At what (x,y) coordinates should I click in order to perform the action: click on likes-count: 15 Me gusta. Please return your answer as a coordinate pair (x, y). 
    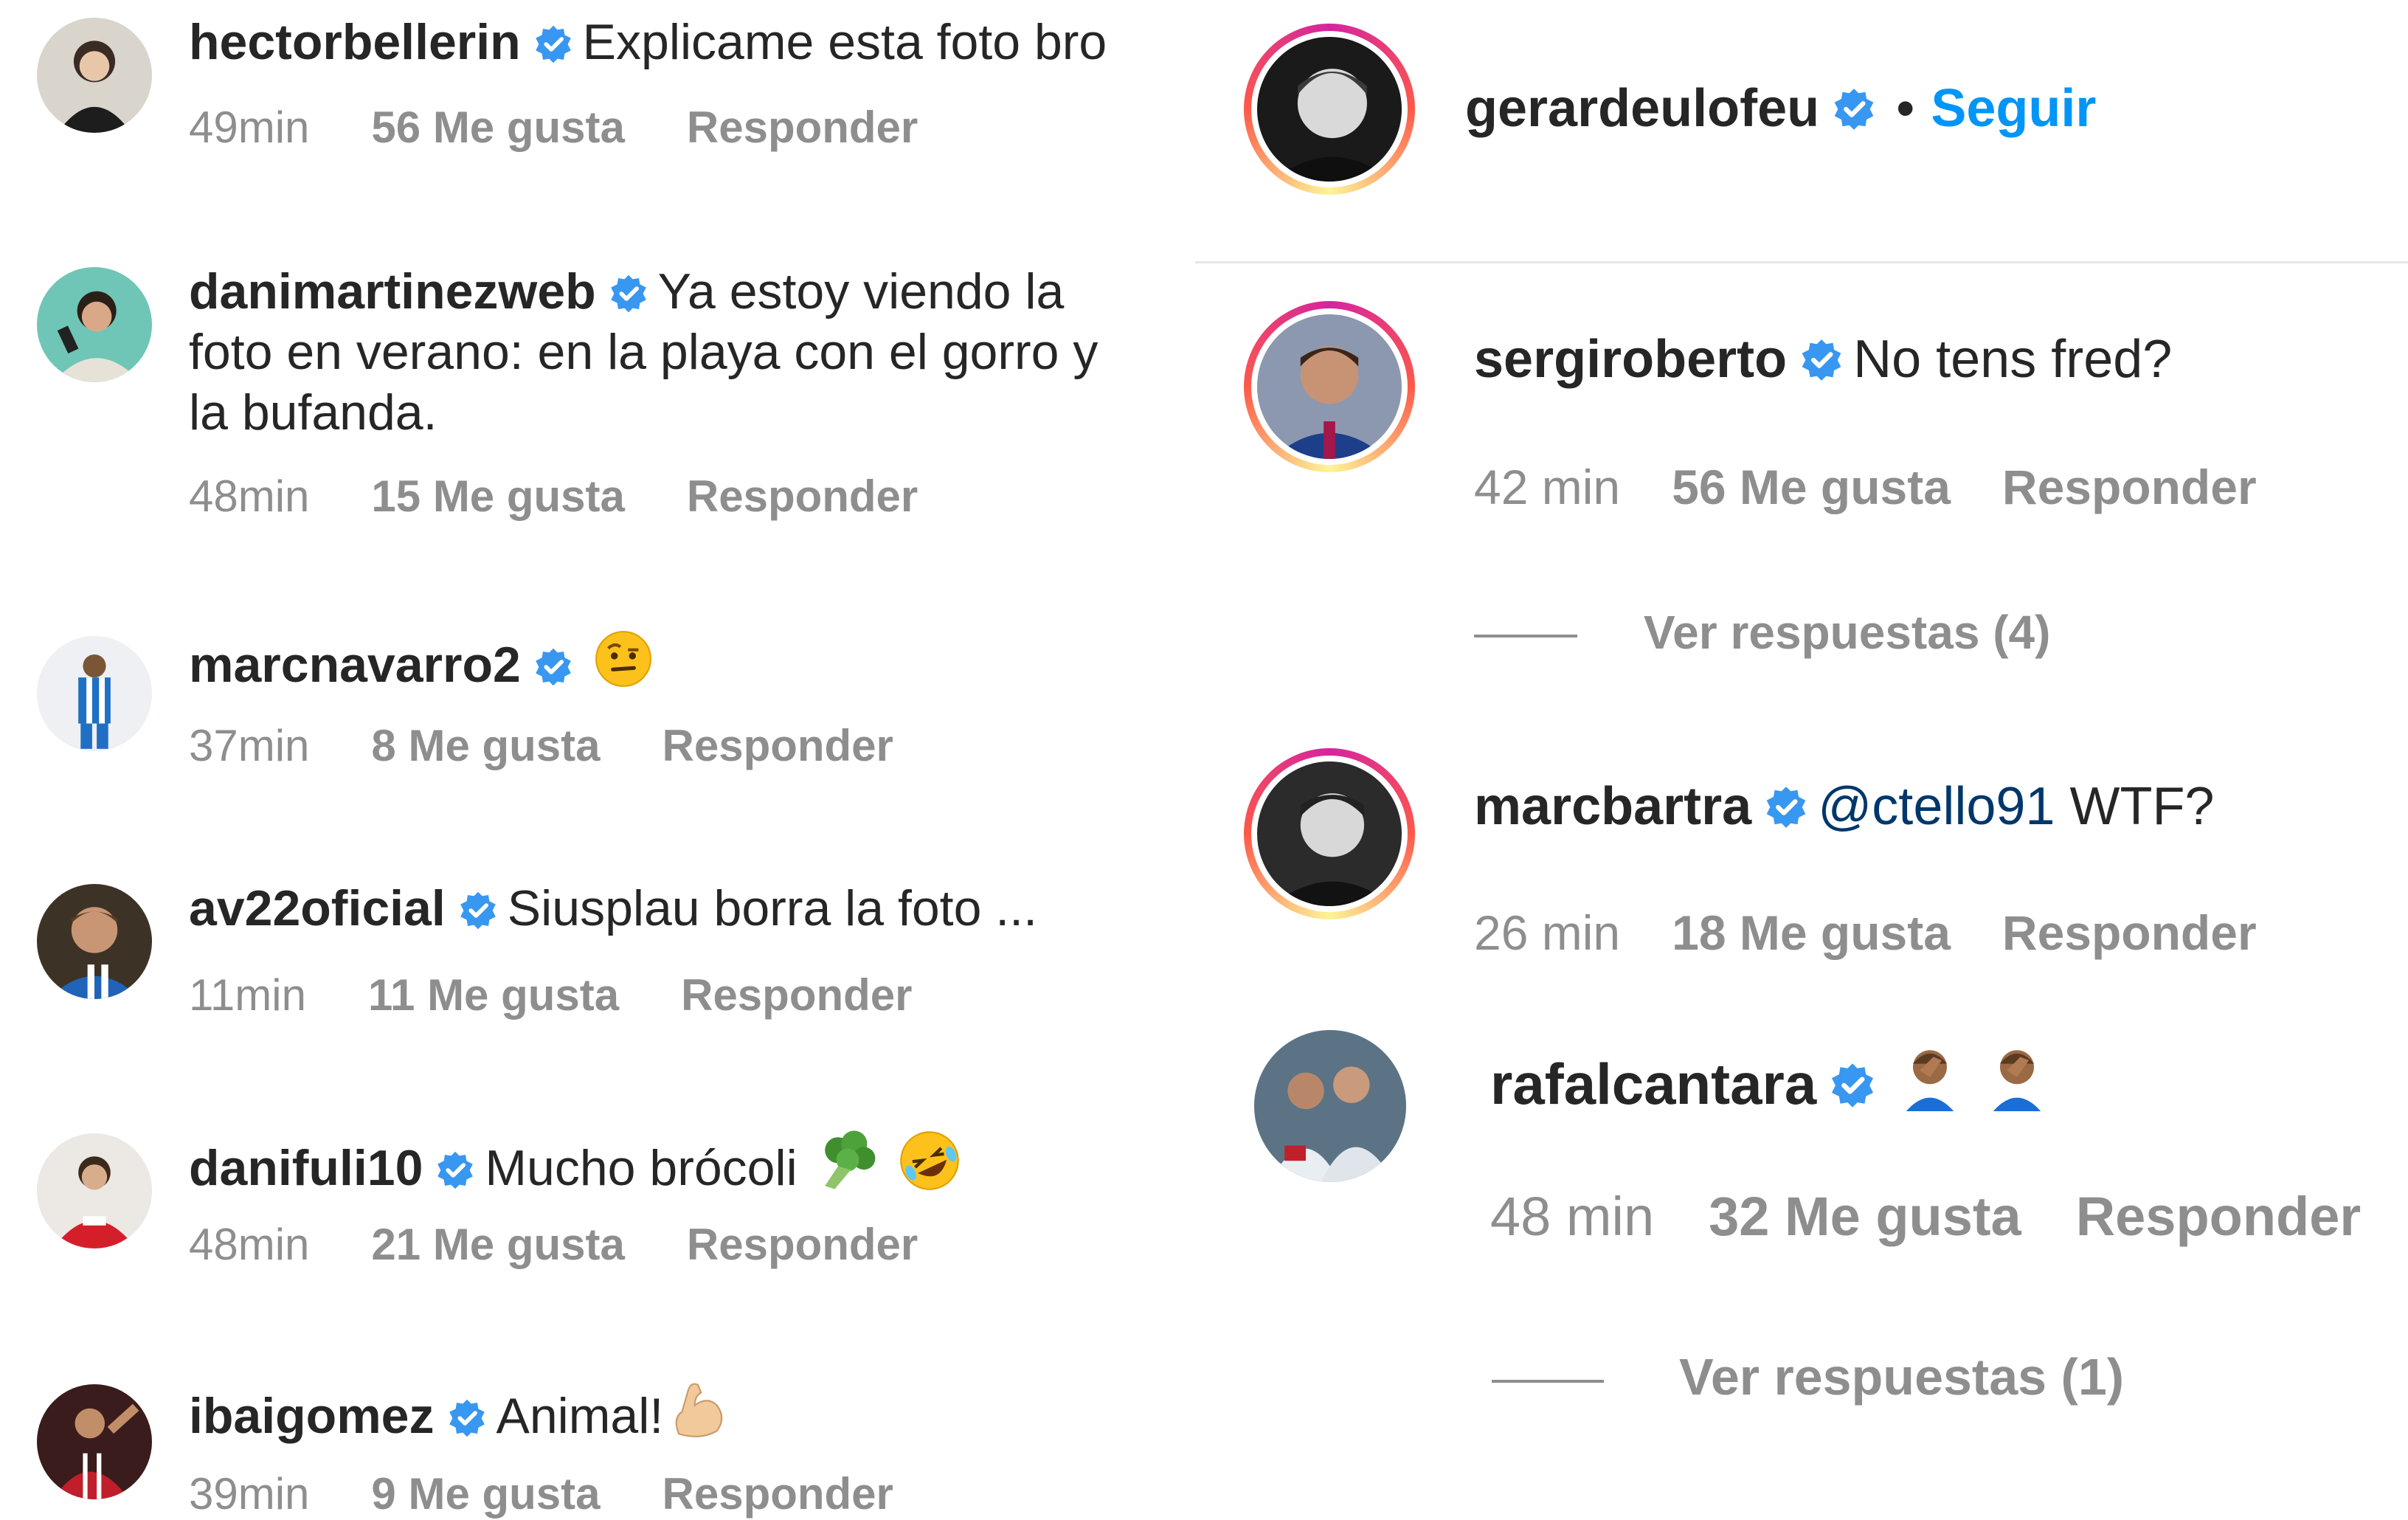
    Looking at the image, I should click on (498, 497).